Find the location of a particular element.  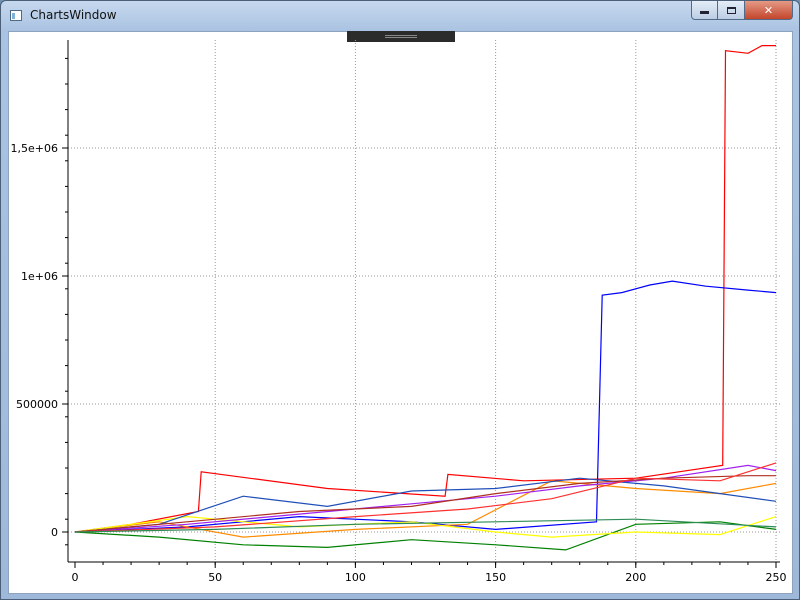

x-tick-label: 100 is located at coordinates (355, 577).